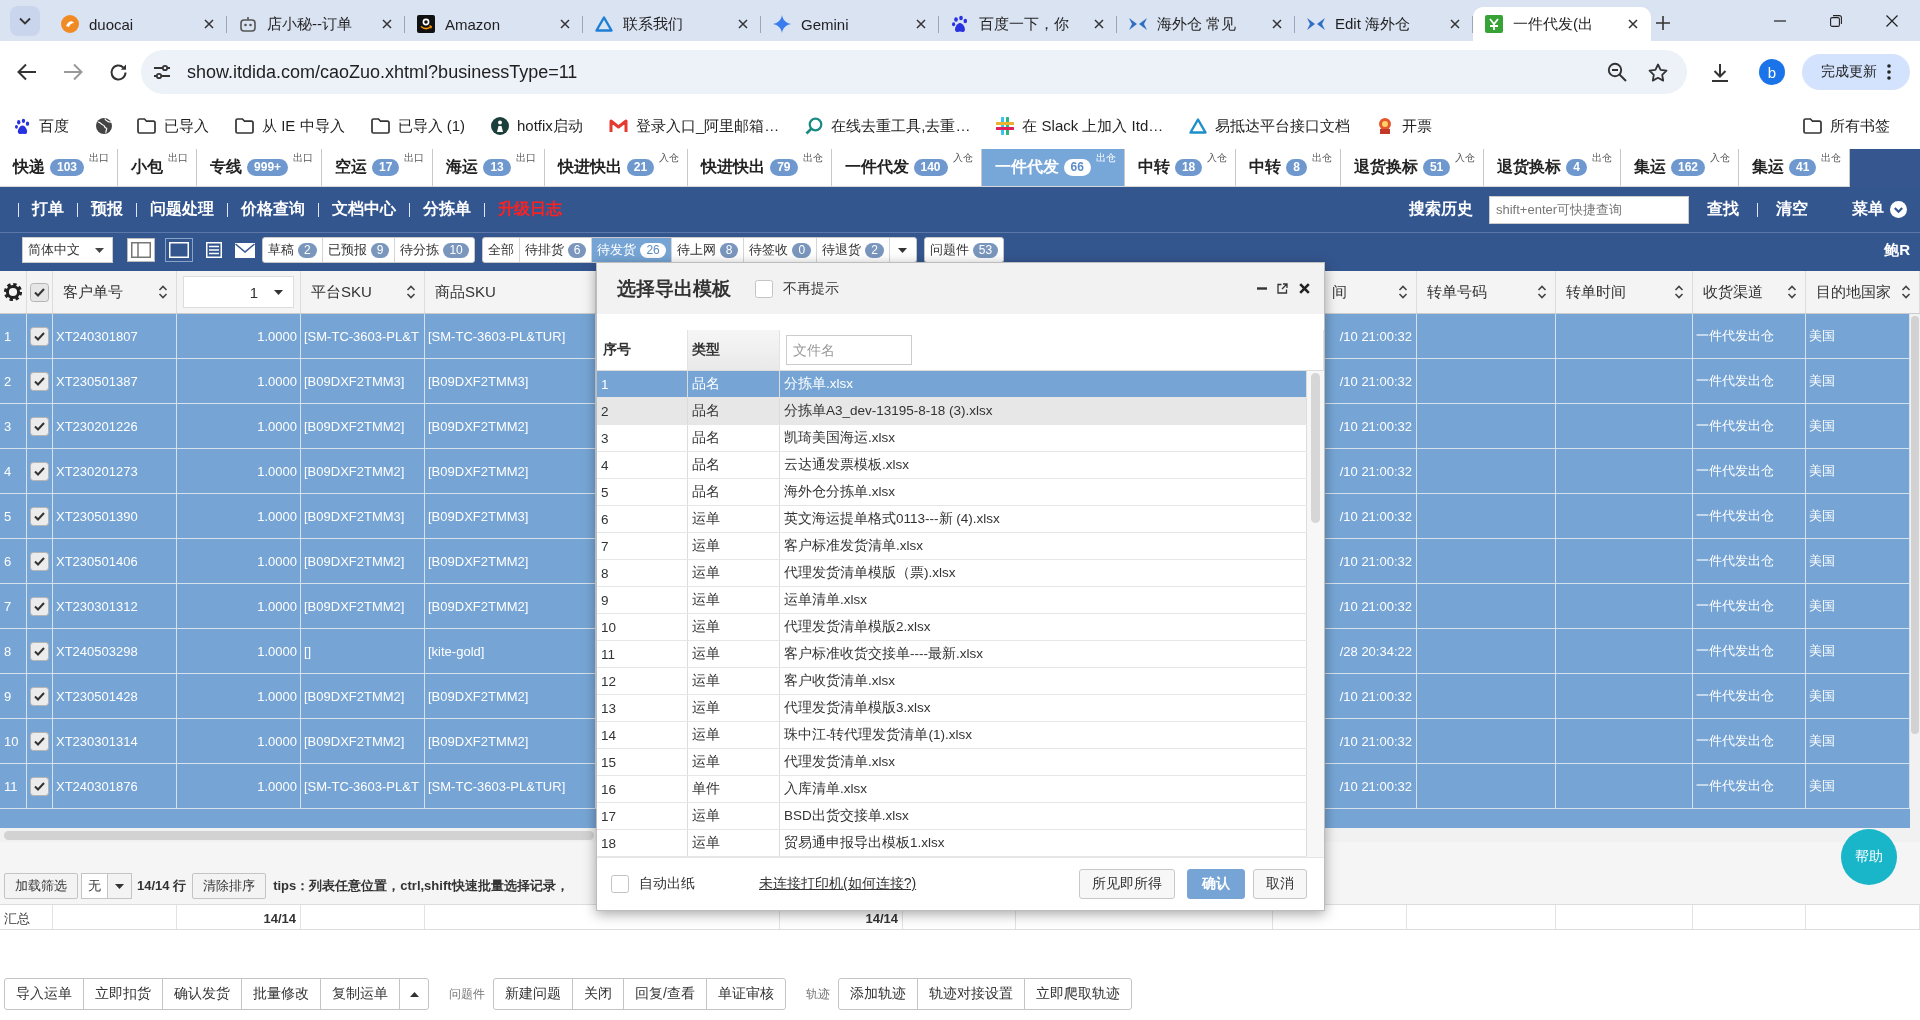 This screenshot has width=1920, height=1020. What do you see at coordinates (849, 350) in the screenshot?
I see `filter-field: 文件名` at bounding box center [849, 350].